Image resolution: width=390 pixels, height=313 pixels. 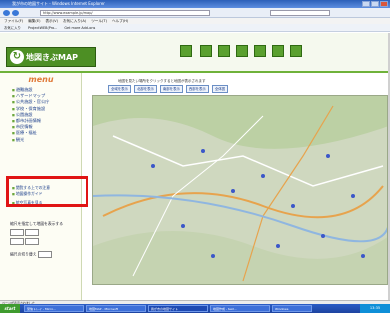 I want to click on map-tab: 西部を表示, so click(x=197, y=89).